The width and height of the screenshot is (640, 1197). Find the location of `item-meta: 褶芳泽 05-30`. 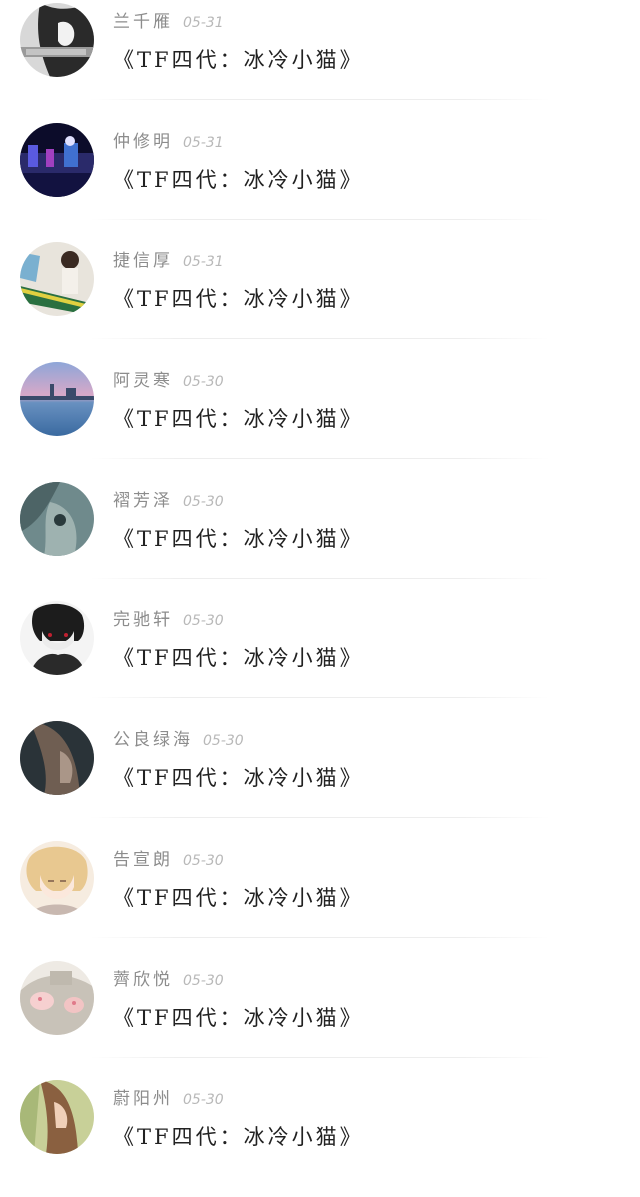

item-meta: 褶芳泽 05-30 is located at coordinates (168, 501).